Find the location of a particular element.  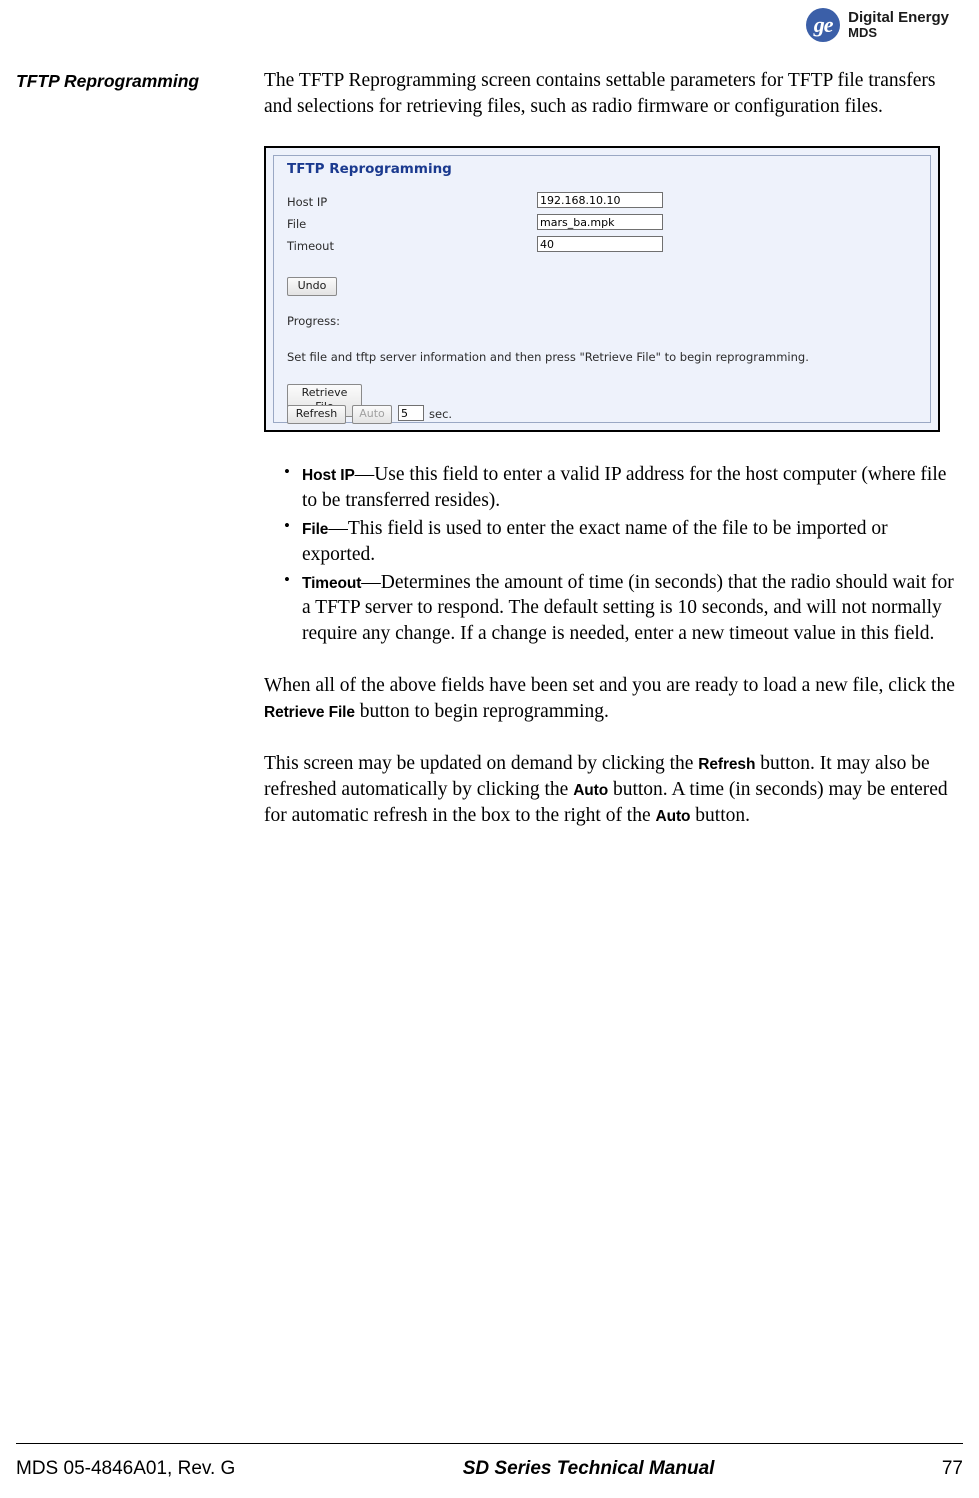

progress-label: Progress: is located at coordinates (313, 320).